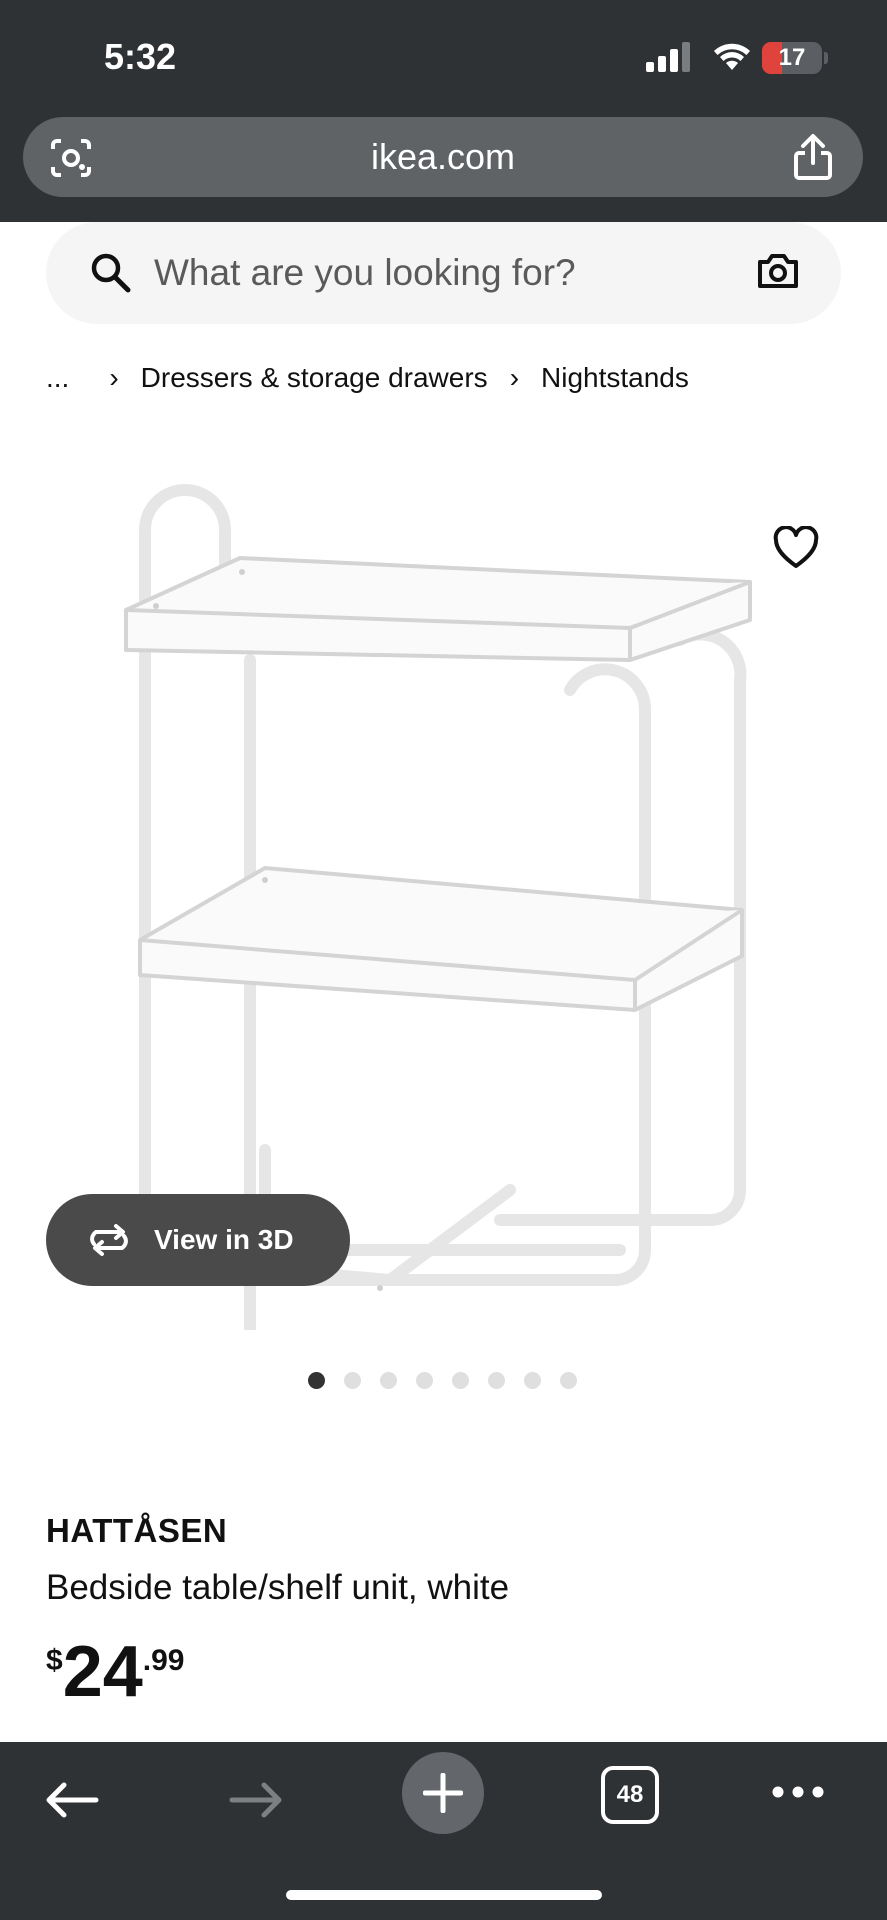  Describe the element at coordinates (163, 1660) in the screenshot. I see `price-decimal: .99` at that location.